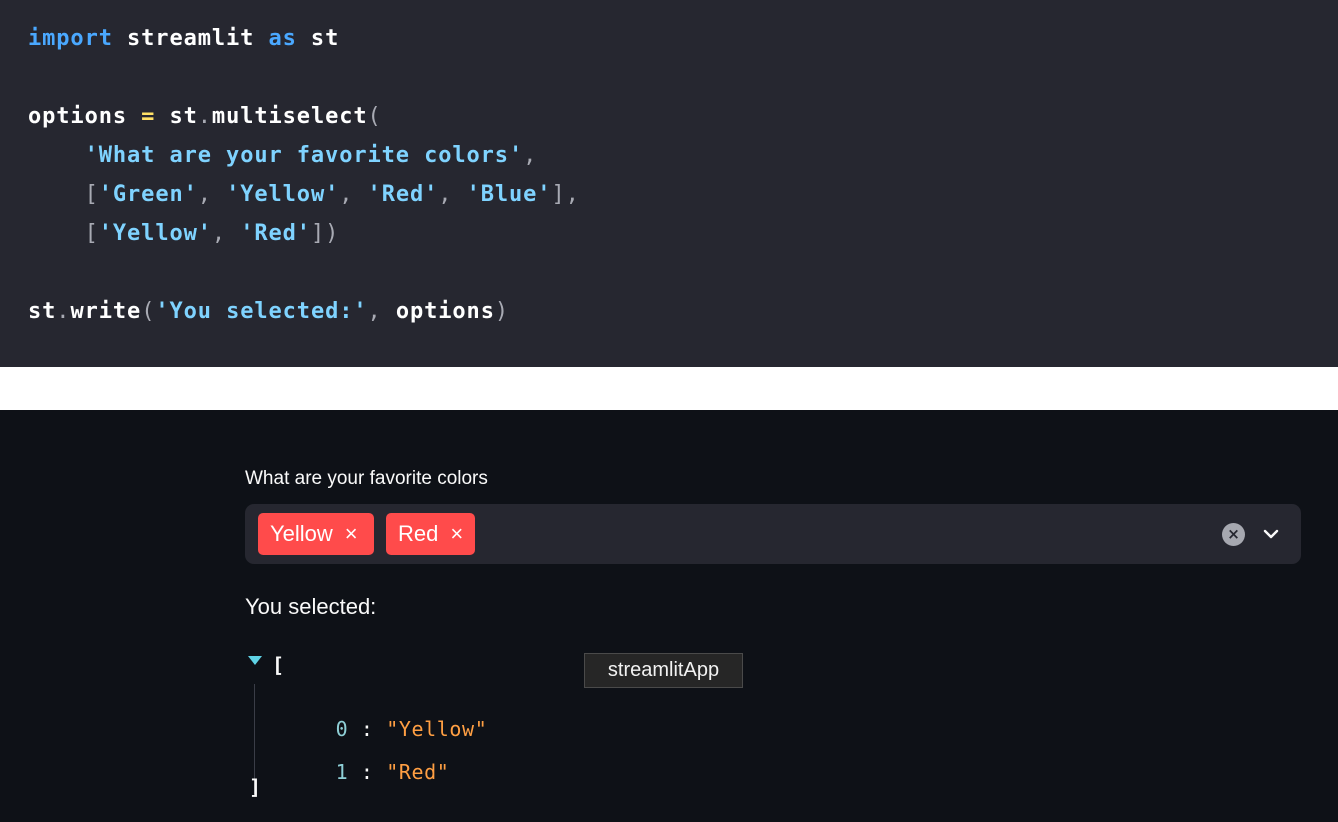 The height and width of the screenshot is (822, 1338). Describe the element at coordinates (106, 311) in the screenshot. I see `code-token: write` at that location.